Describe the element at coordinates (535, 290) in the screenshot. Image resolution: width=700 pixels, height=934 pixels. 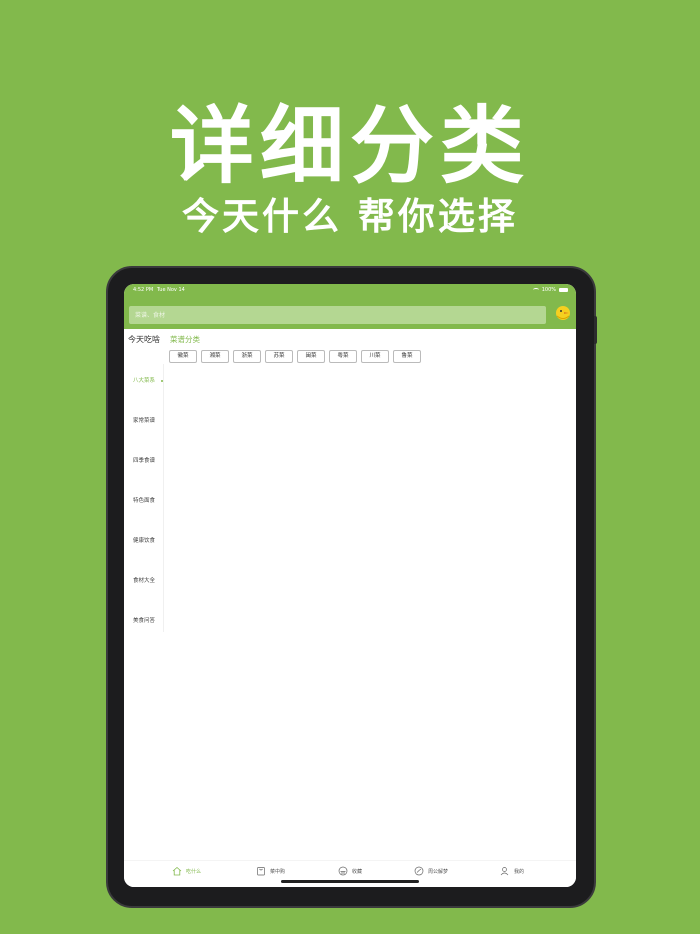
I see `wifi-icon` at that location.